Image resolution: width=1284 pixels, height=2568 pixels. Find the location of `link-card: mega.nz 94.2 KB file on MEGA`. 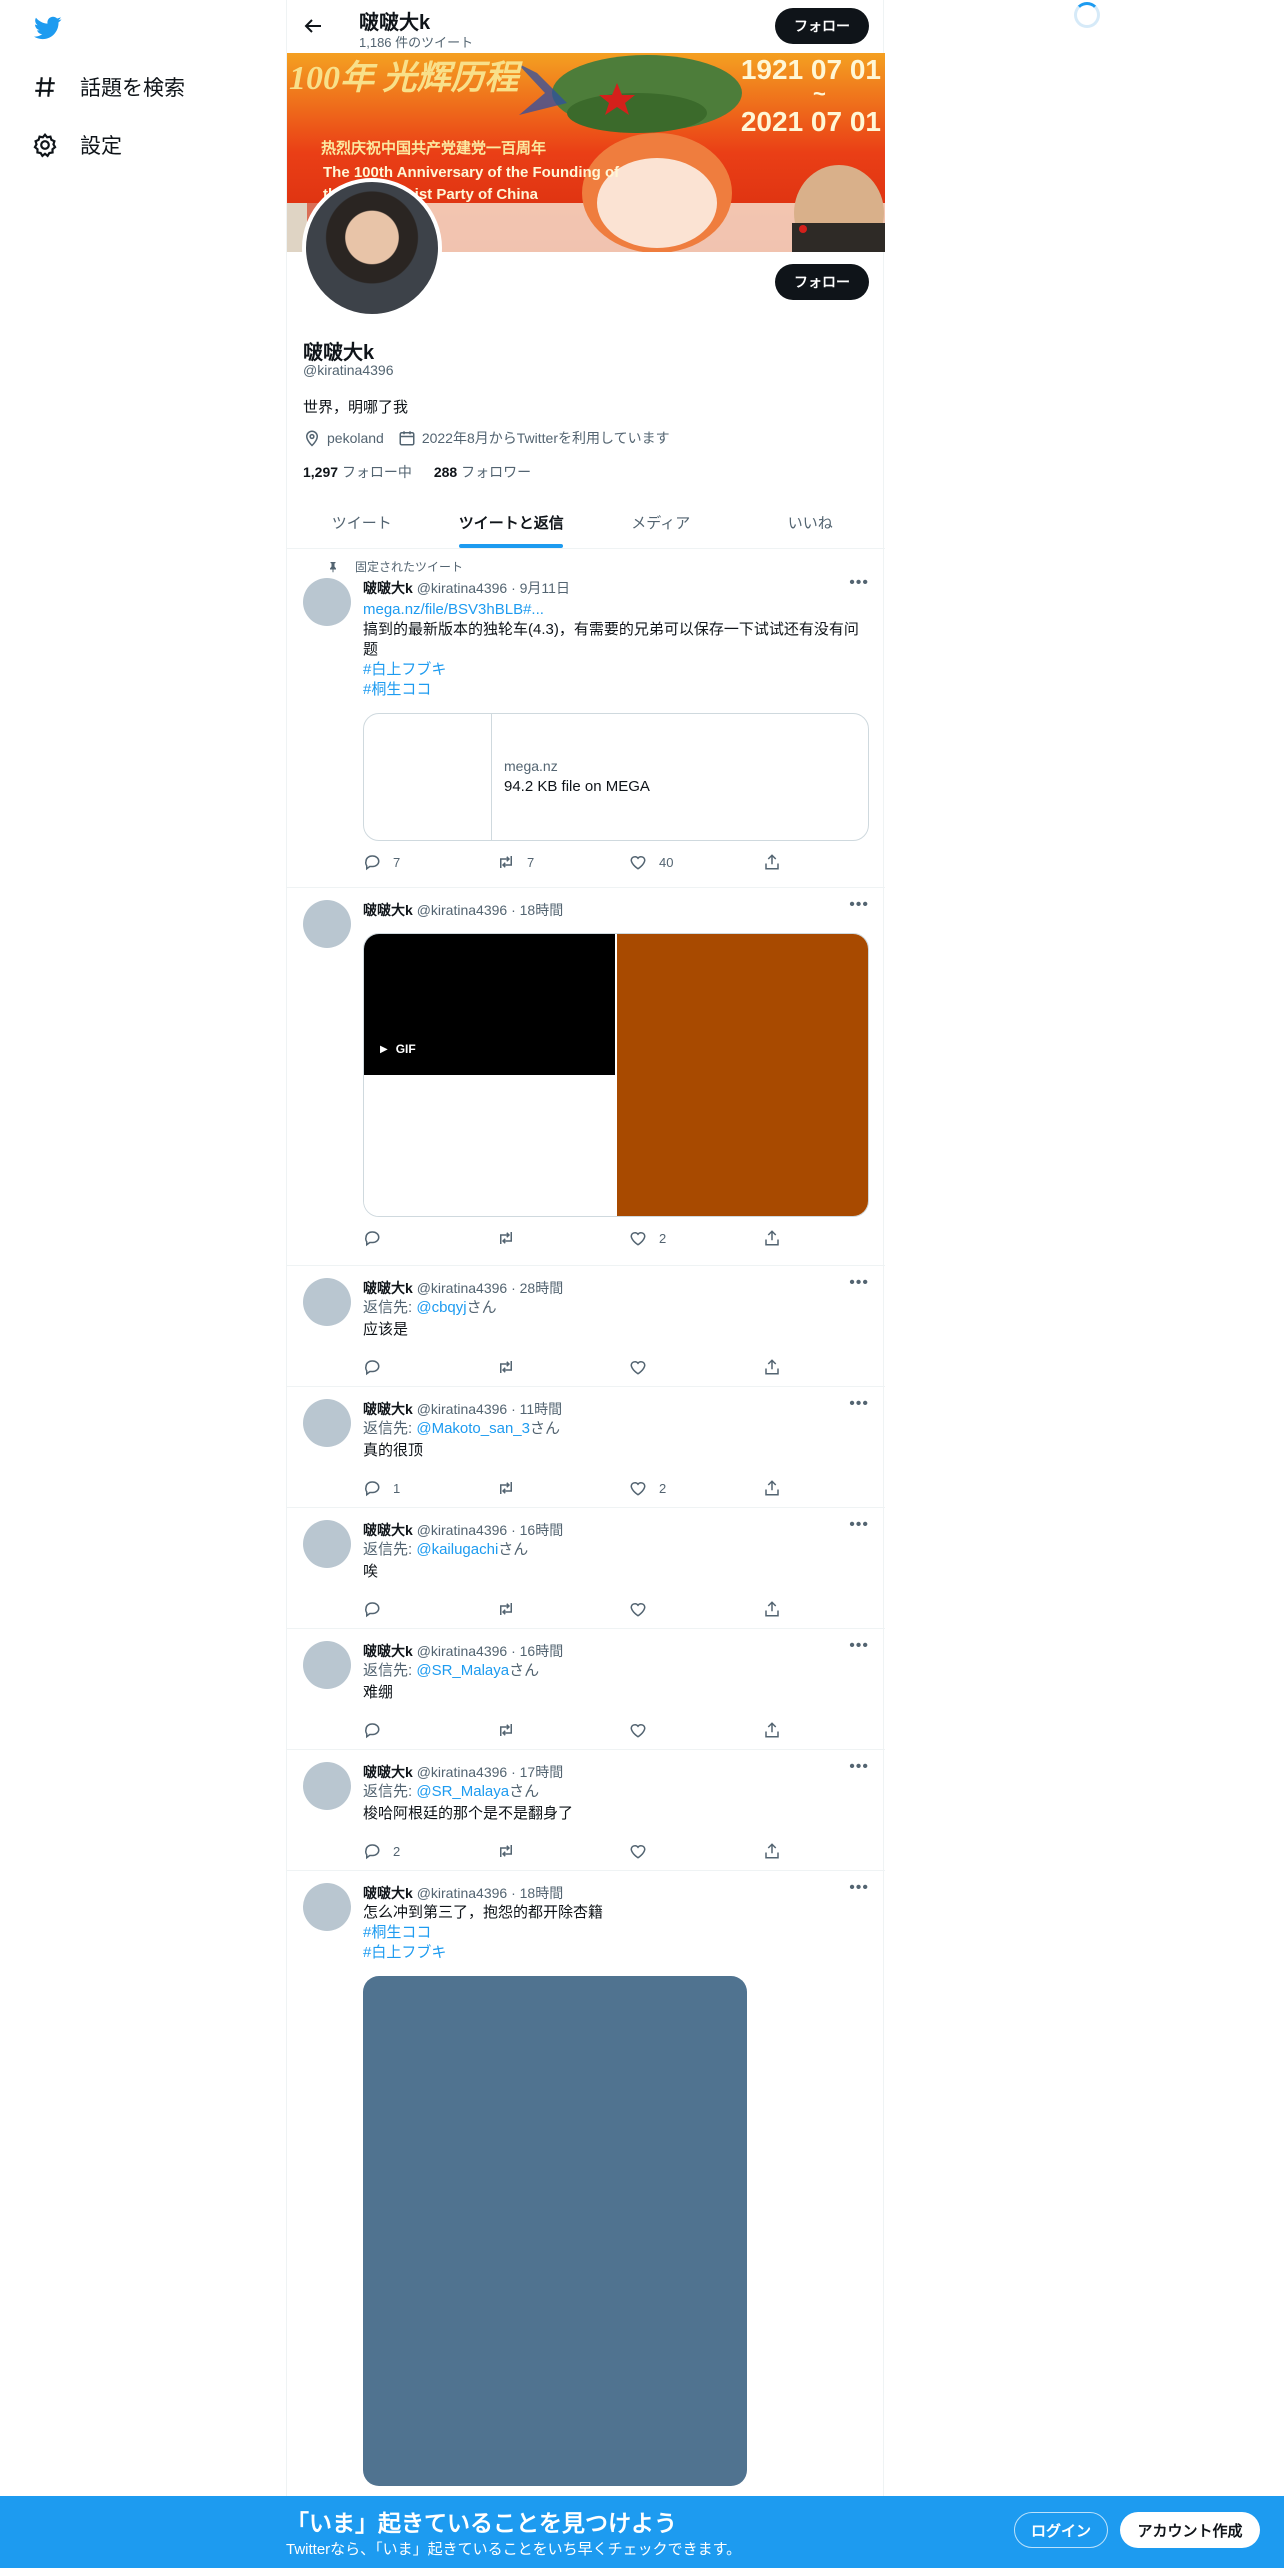

link-card: mega.nz 94.2 KB file on MEGA is located at coordinates (616, 777).